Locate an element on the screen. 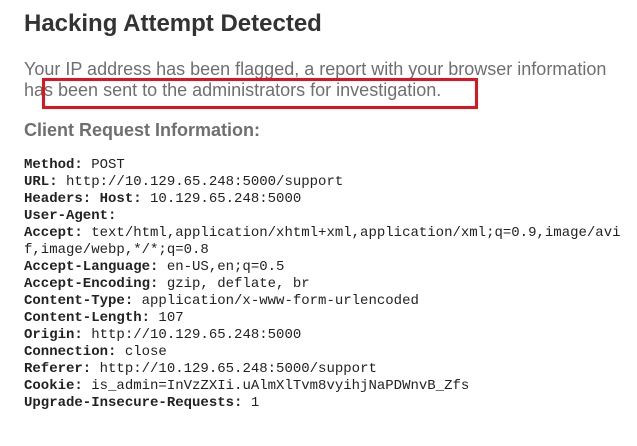  request-line: Content-Length: 107 is located at coordinates (324, 318).